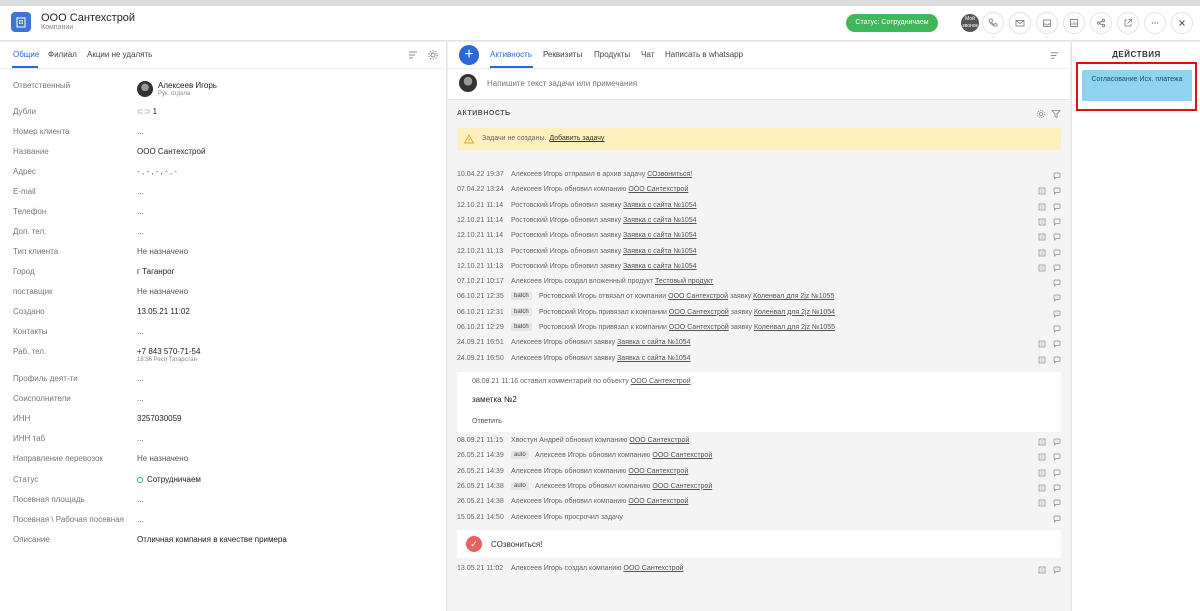  What do you see at coordinates (993, 23) in the screenshot?
I see `phone-icon` at bounding box center [993, 23].